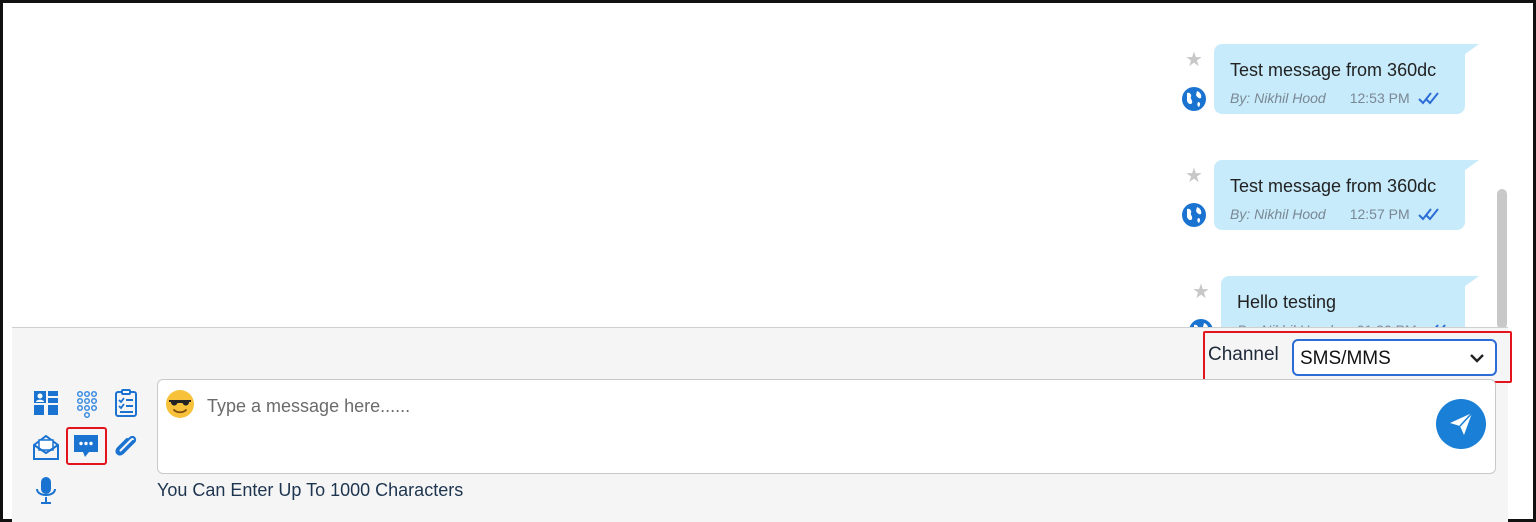 The image size is (1536, 522). I want to click on message-time: 12:57 PM, so click(1379, 214).